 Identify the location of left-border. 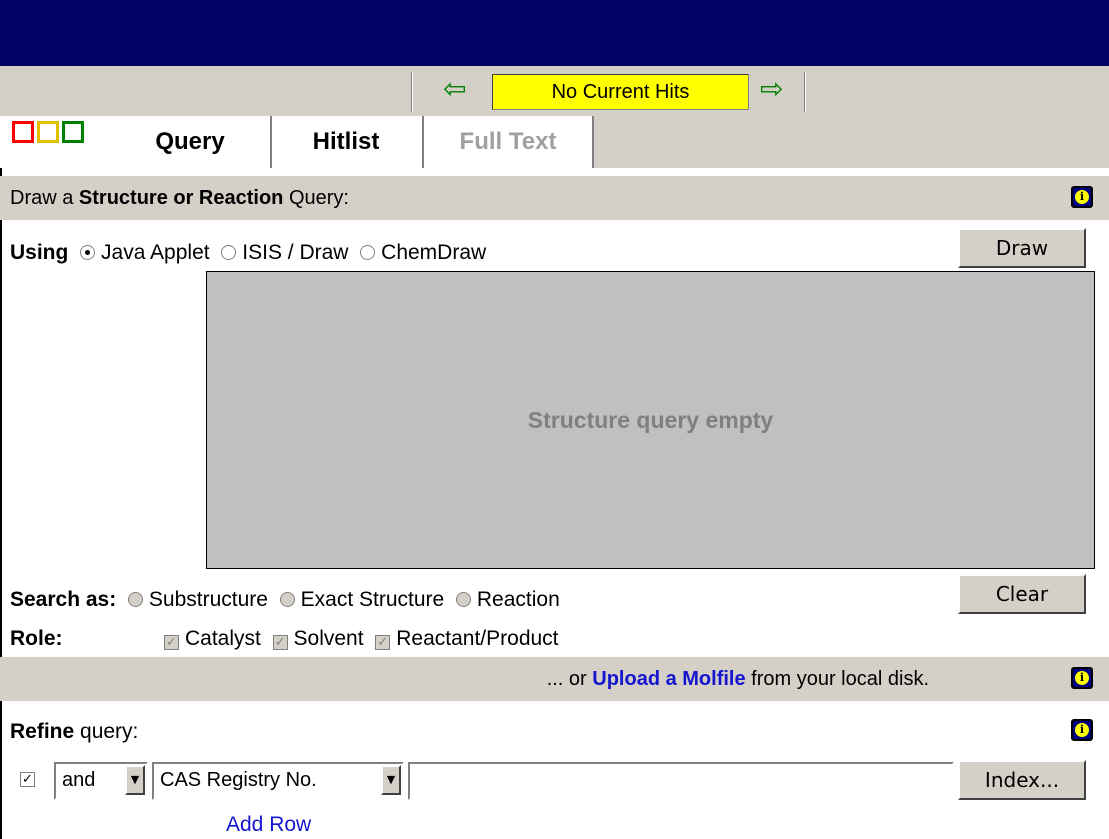
(1, 503).